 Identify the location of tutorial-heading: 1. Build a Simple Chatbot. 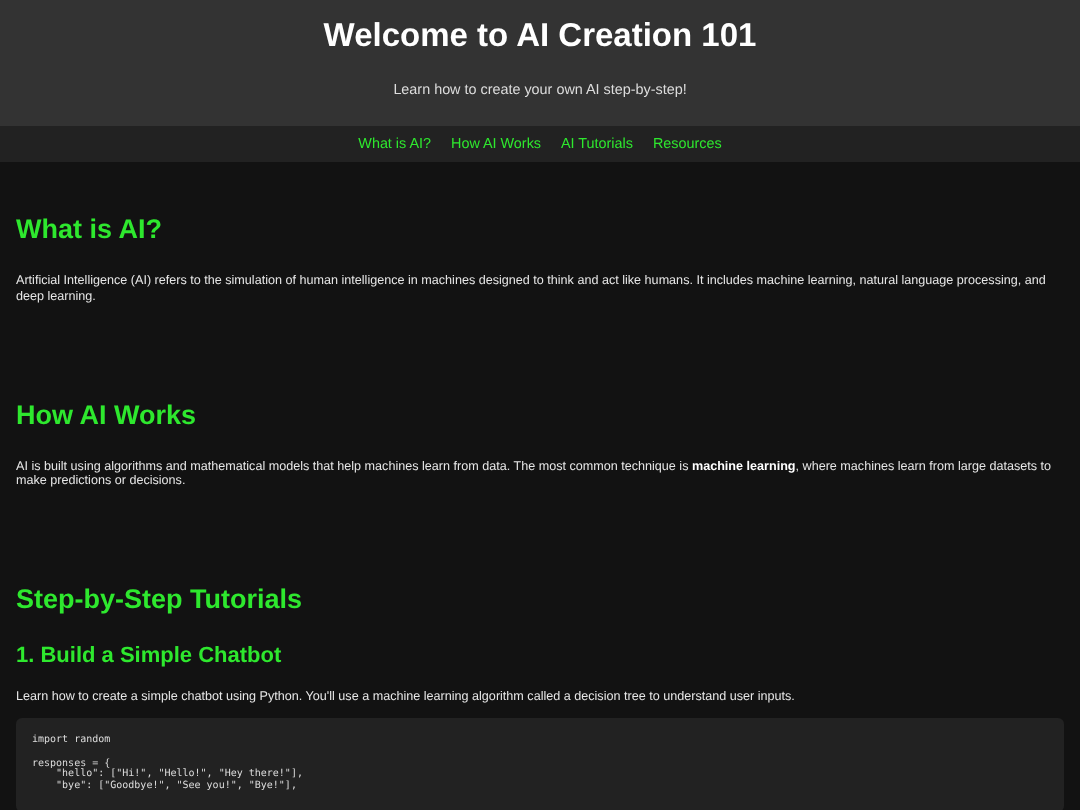
(150, 657).